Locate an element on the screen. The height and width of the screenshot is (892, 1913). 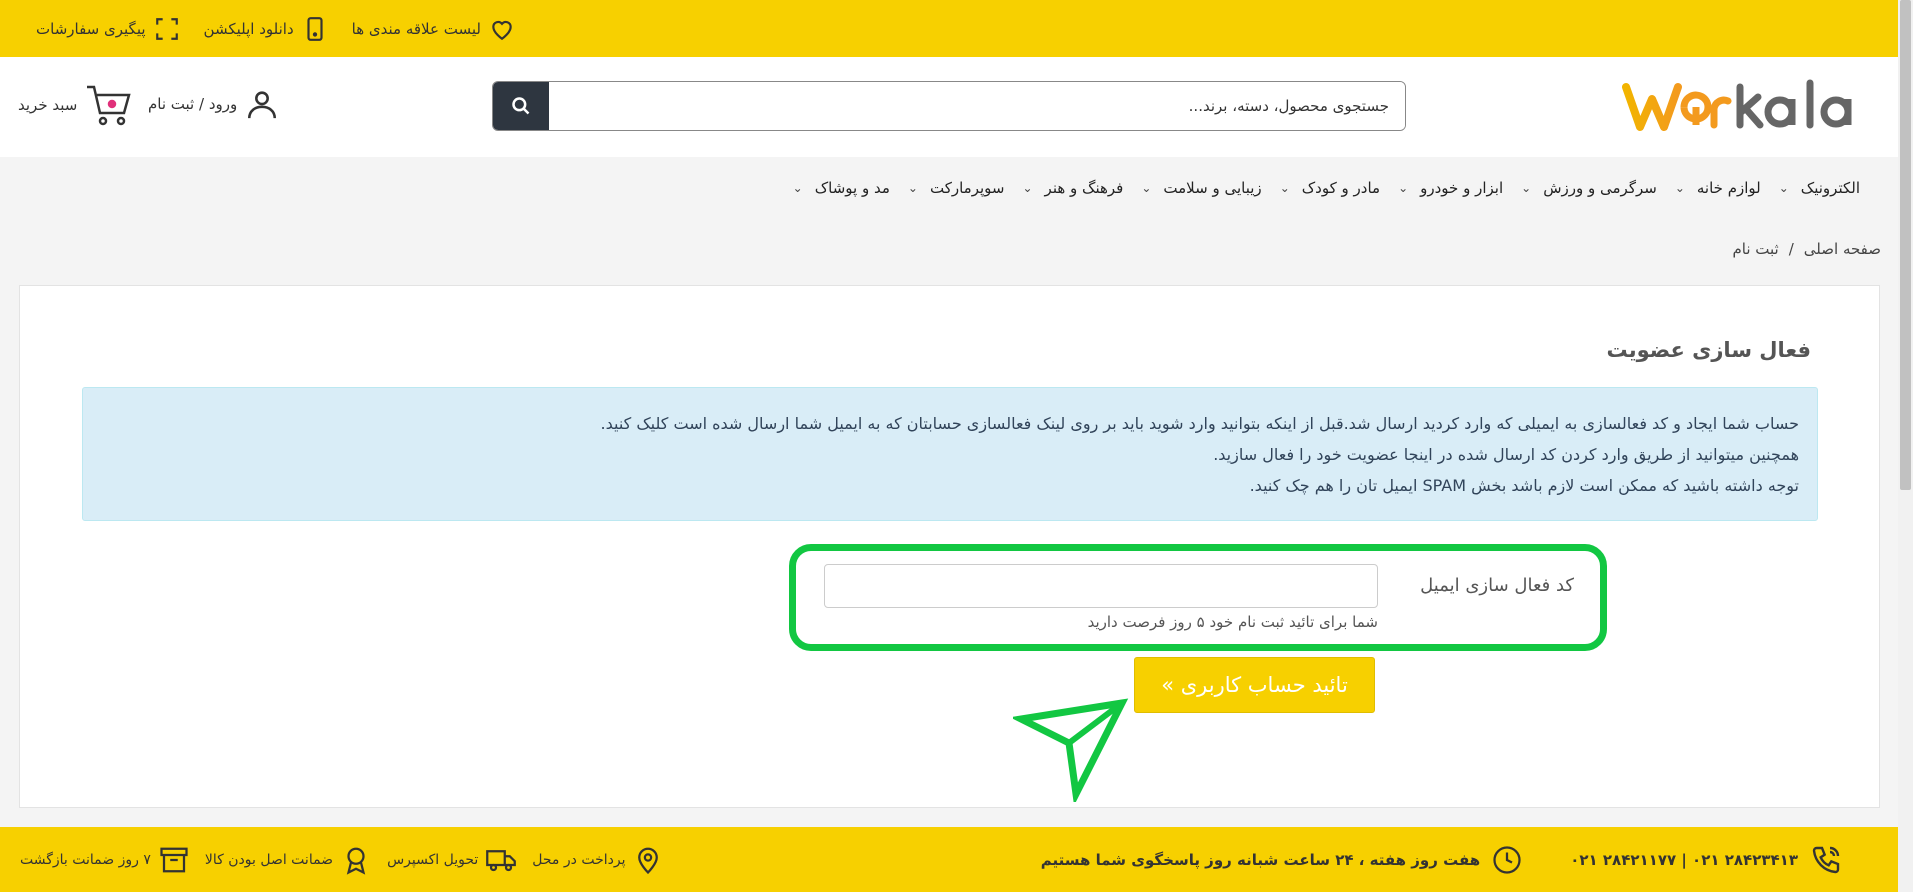
track-orders-label: پیگیری سفارشات is located at coordinates (91, 28).